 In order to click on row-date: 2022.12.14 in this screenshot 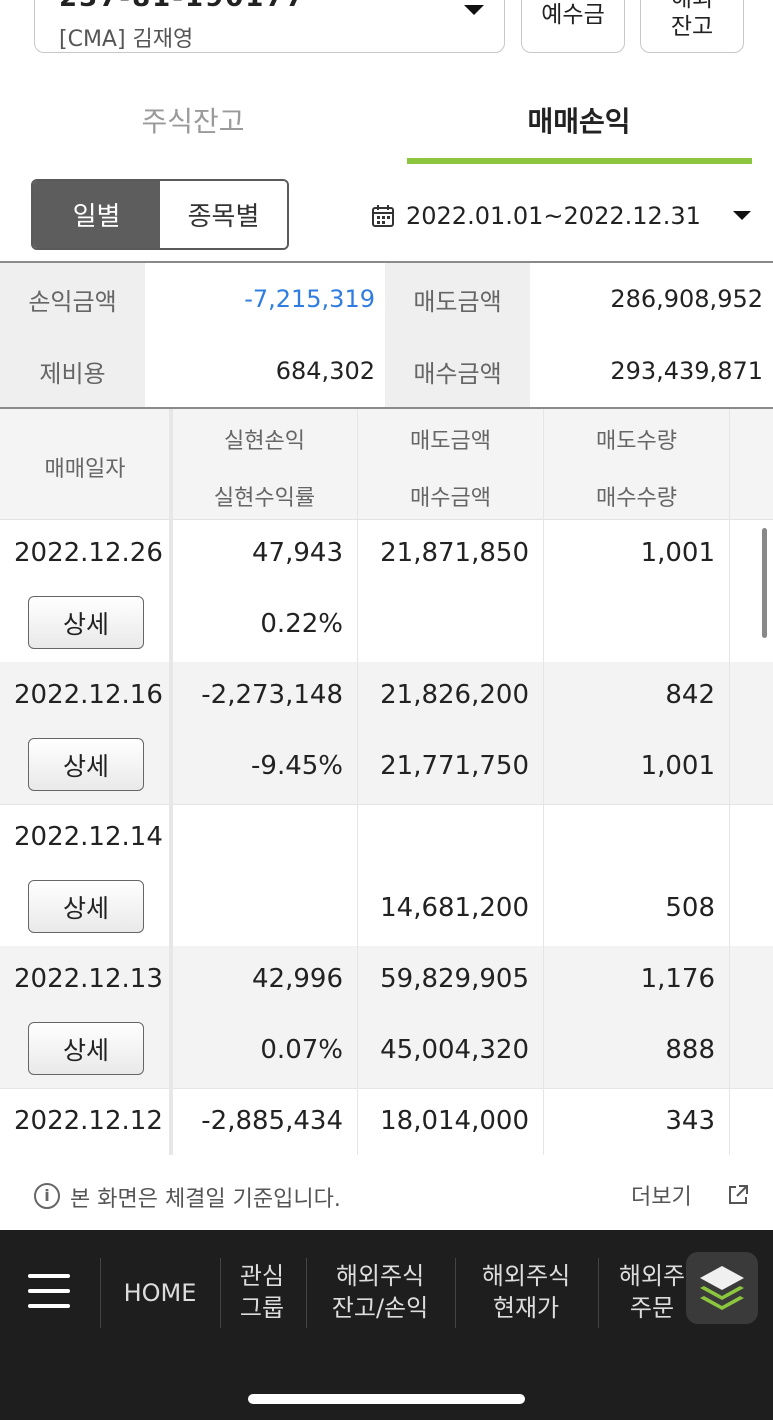, I will do `click(88, 837)`.